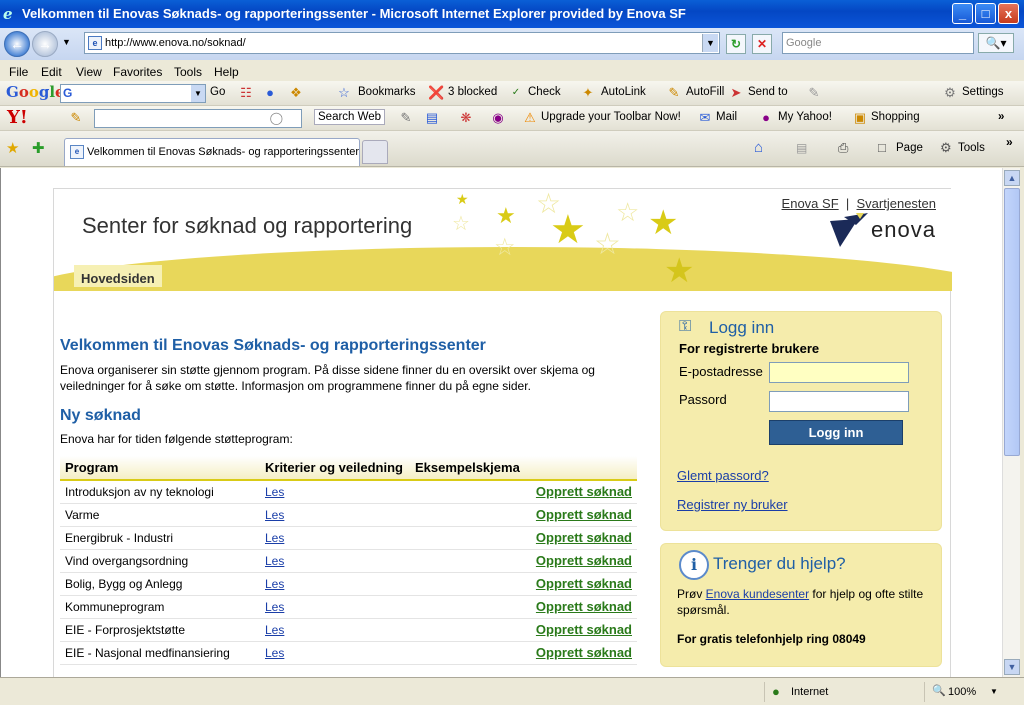 This screenshot has height=705, width=1024. What do you see at coordinates (897, 203) in the screenshot?
I see `svartjenesten-link: Svartjenesten` at bounding box center [897, 203].